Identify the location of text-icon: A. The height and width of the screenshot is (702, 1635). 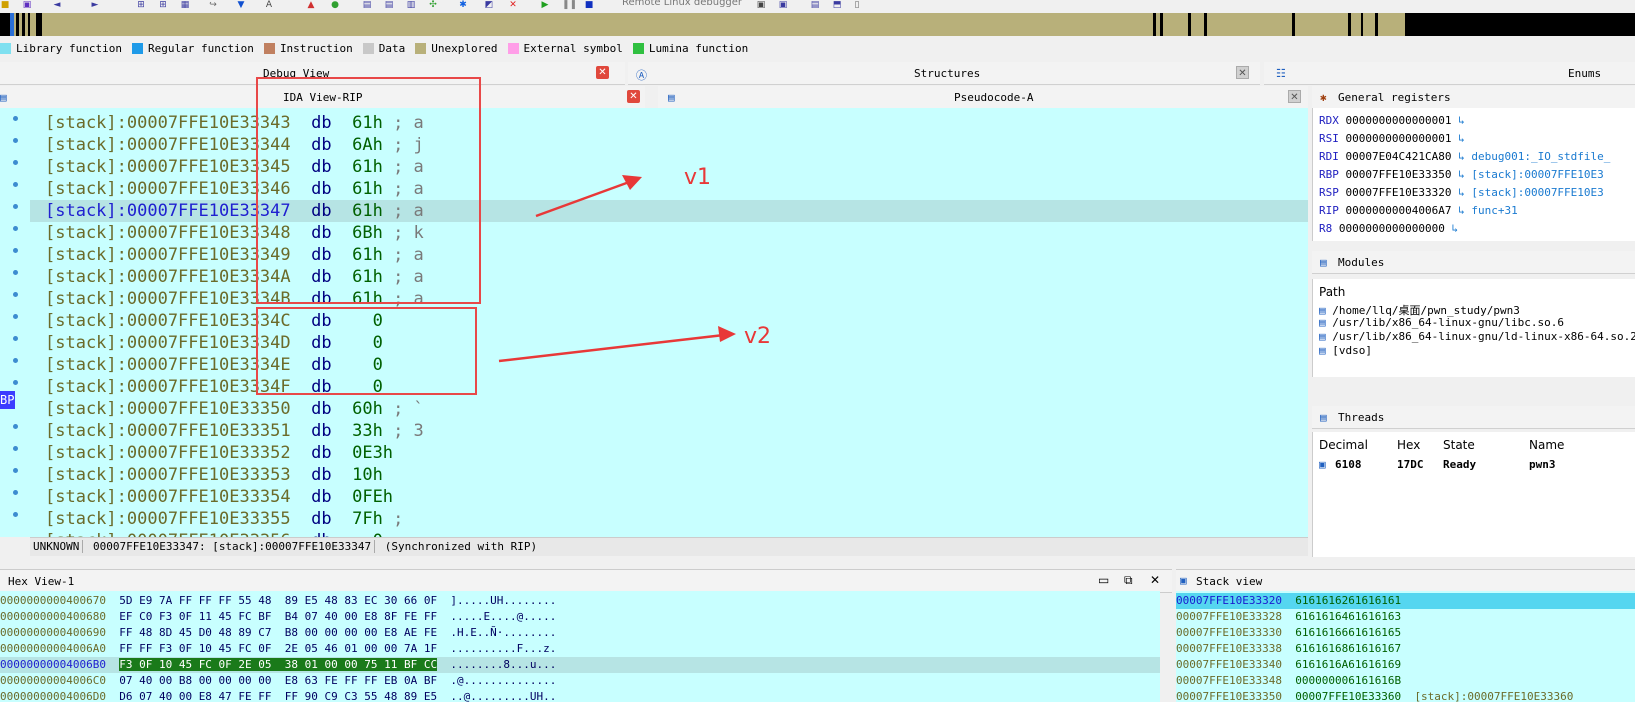
(269, 5).